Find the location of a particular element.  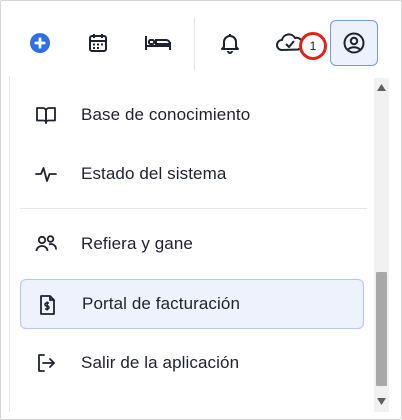

menu-item-logout: Salir de la aplicación is located at coordinates (192, 363).